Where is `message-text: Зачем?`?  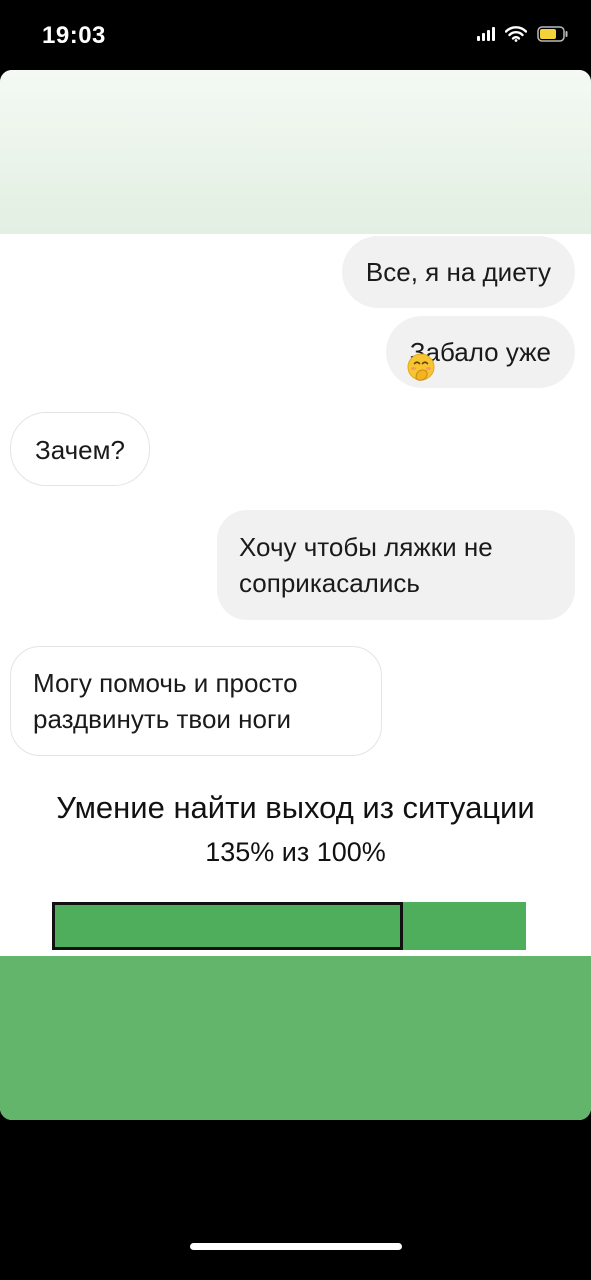
message-text: Зачем? is located at coordinates (80, 450).